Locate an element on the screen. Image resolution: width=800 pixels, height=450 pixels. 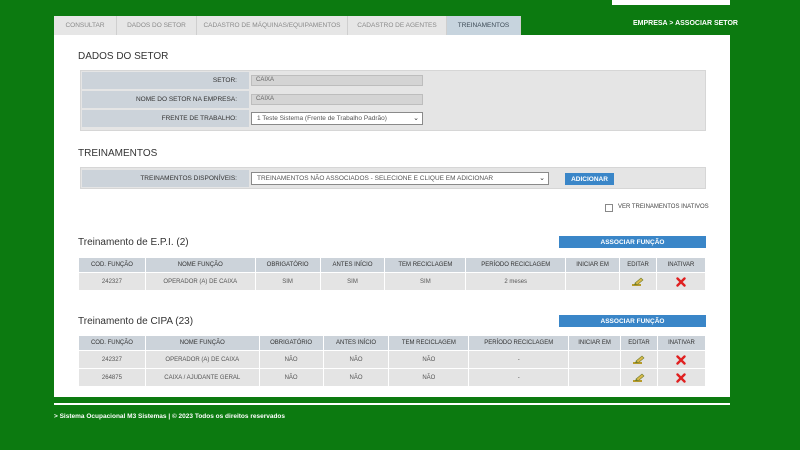
epi-group-title: Treinamento de E.P.I. (2) is located at coordinates (133, 242).